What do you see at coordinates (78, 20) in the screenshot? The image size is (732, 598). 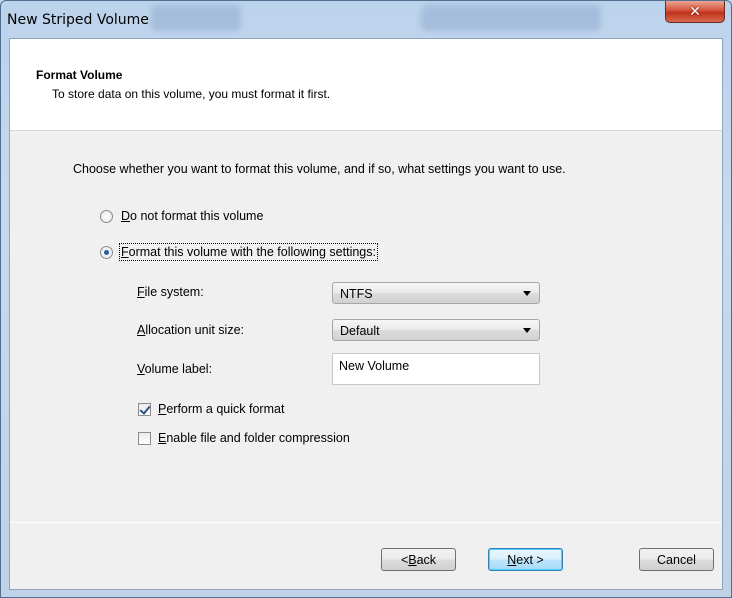 I see `window-title: New Striped Volume` at bounding box center [78, 20].